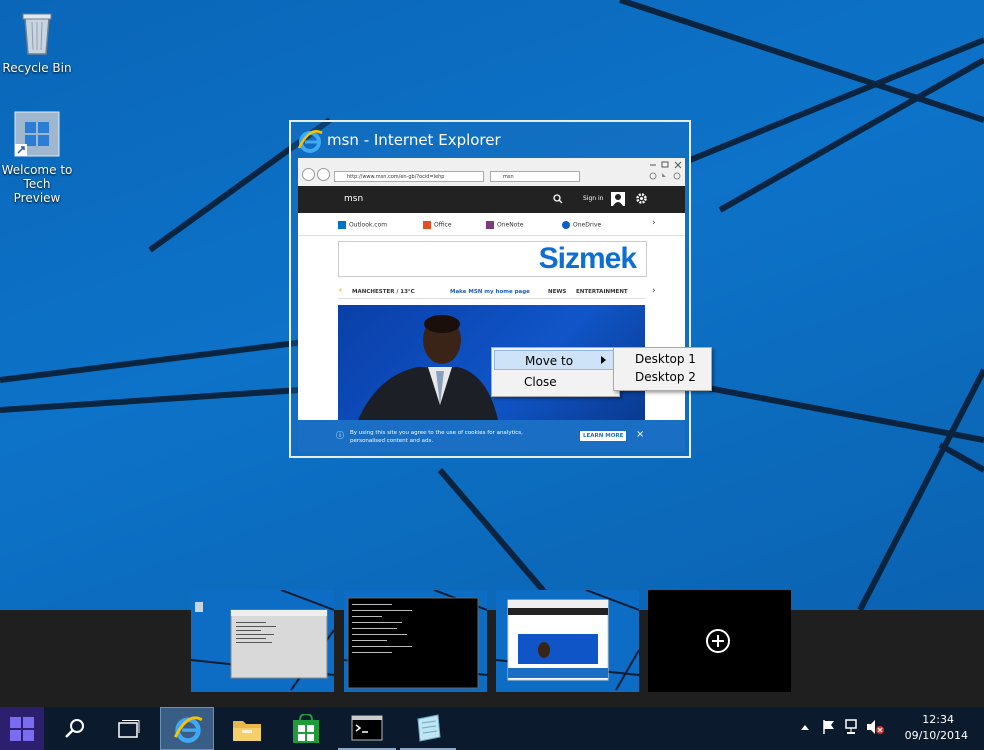  I want to click on menu-item-close: Close, so click(540, 382).